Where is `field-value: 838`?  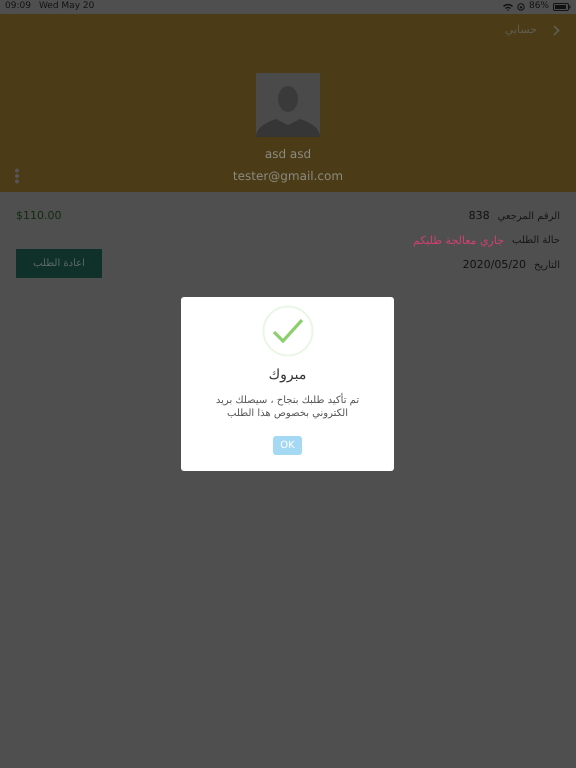 field-value: 838 is located at coordinates (479, 216).